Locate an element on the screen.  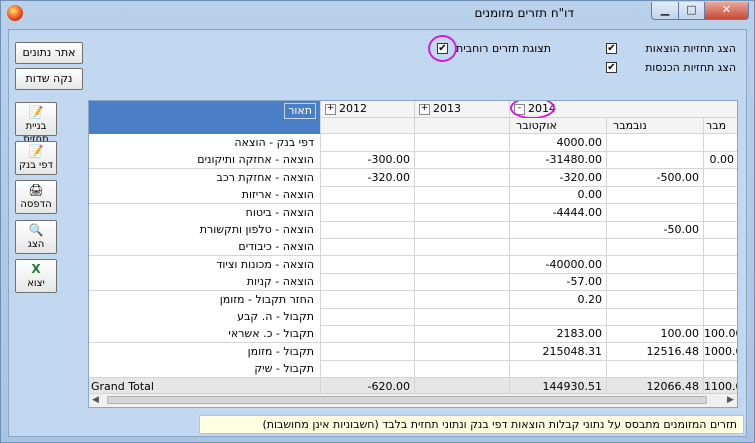
find-data-button: אתר נתונים is located at coordinates (49, 53).